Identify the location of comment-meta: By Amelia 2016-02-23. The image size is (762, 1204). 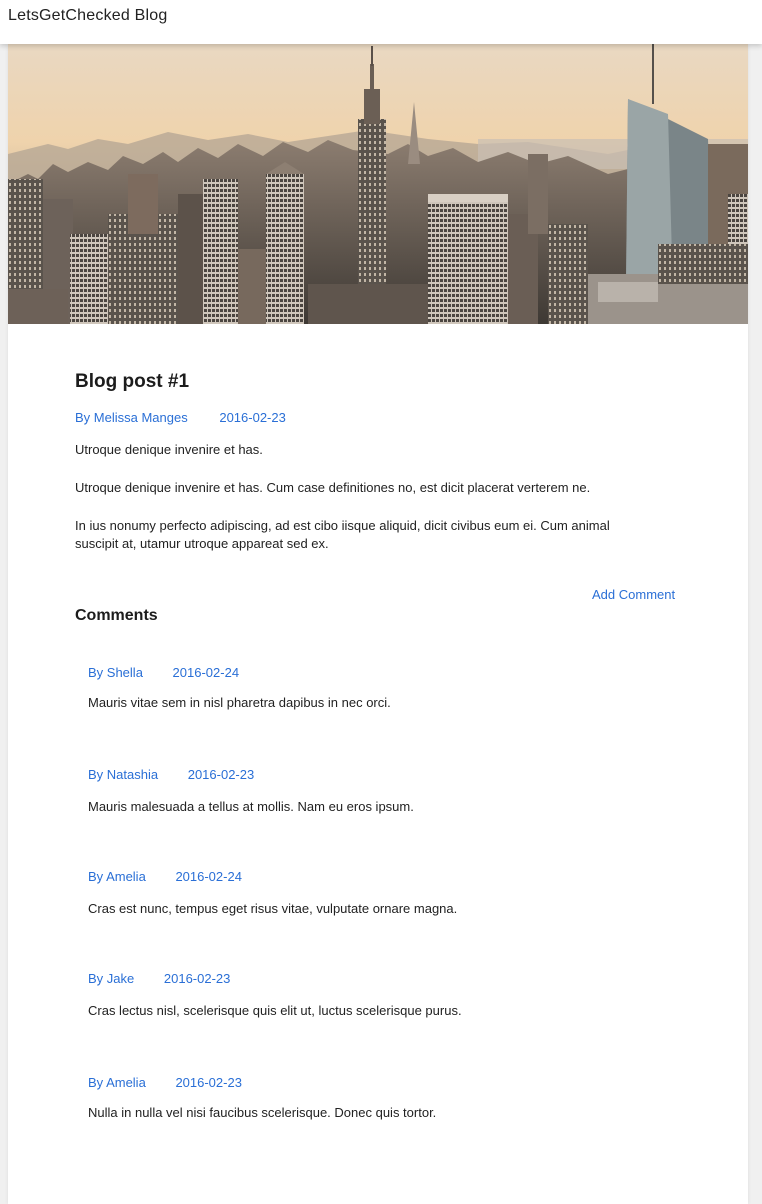
(165, 1082).